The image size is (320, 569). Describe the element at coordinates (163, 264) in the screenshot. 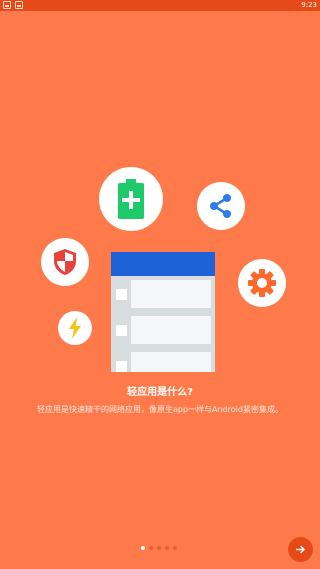

I see `mock-header` at that location.